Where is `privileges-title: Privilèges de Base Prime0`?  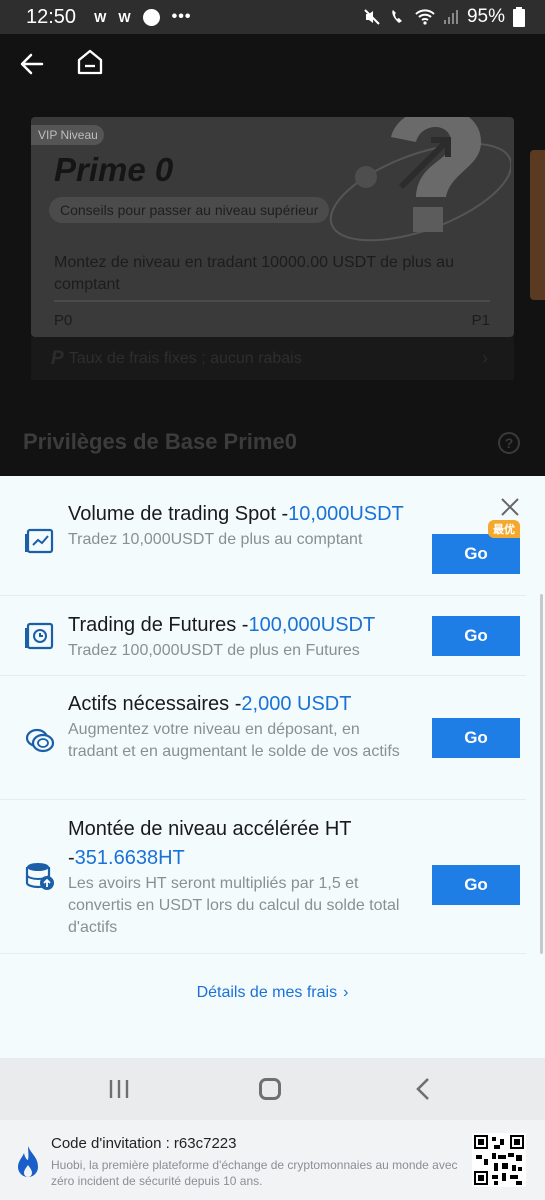 privileges-title: Privilèges de Base Prime0 is located at coordinates (160, 441).